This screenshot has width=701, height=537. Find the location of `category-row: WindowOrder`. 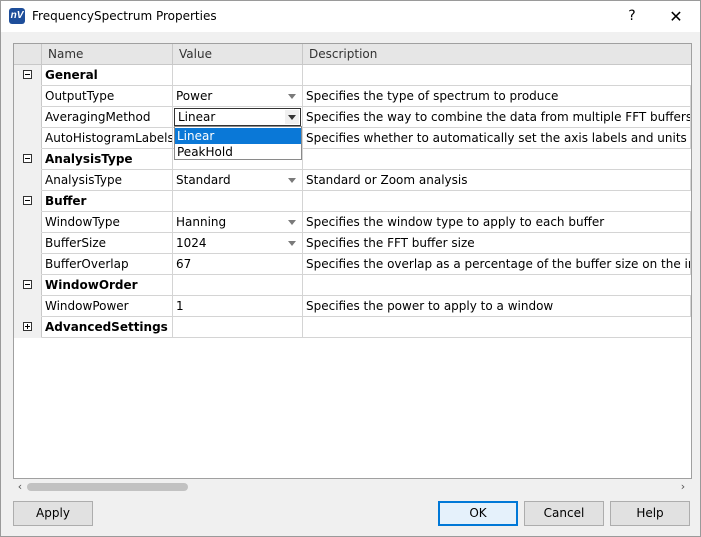

category-row: WindowOrder is located at coordinates (352, 285).